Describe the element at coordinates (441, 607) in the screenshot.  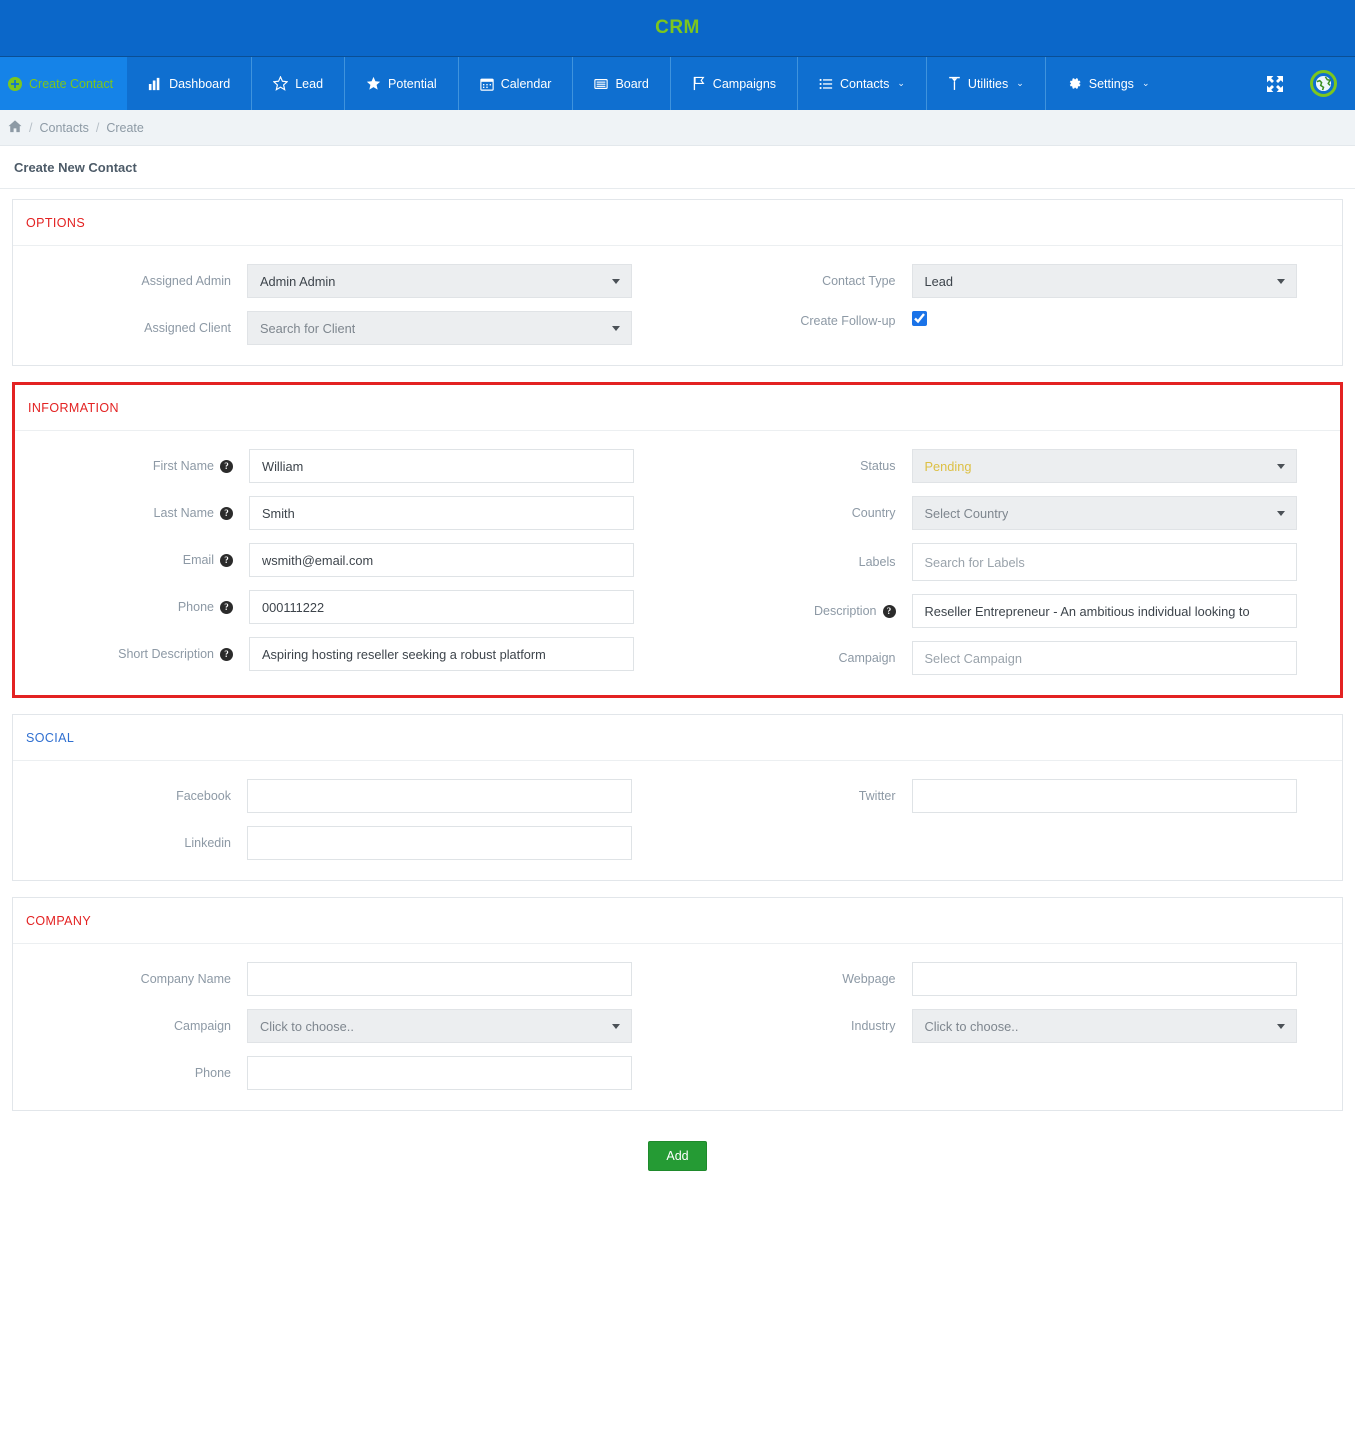
I see `phone-input` at that location.